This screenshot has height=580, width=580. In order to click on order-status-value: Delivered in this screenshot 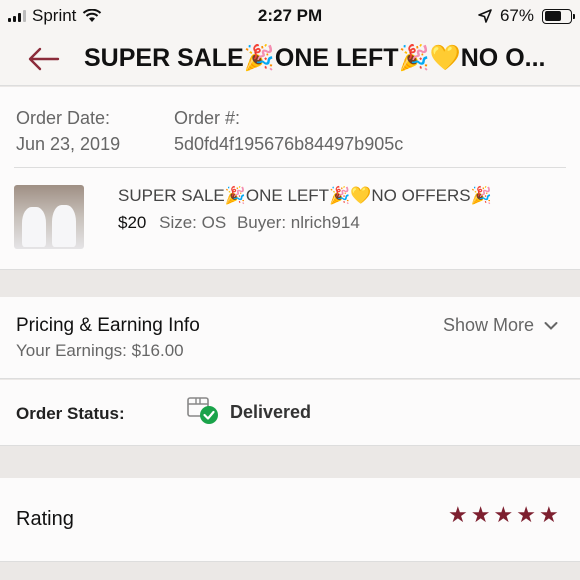, I will do `click(271, 412)`.